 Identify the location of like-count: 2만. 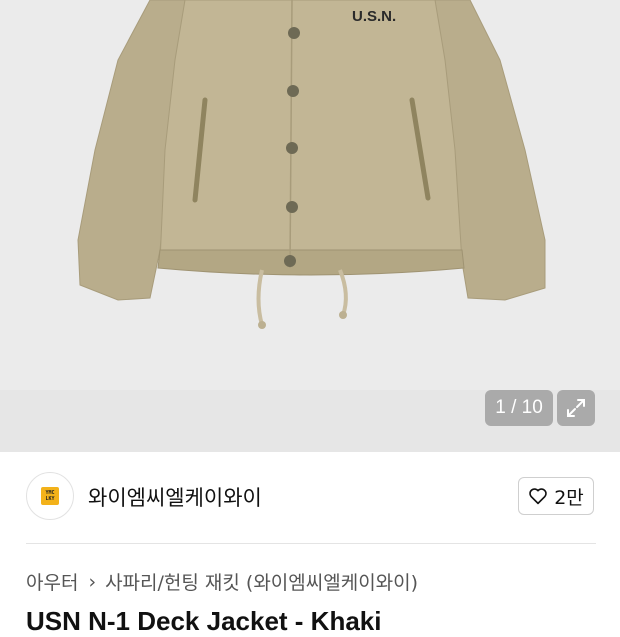
(569, 497).